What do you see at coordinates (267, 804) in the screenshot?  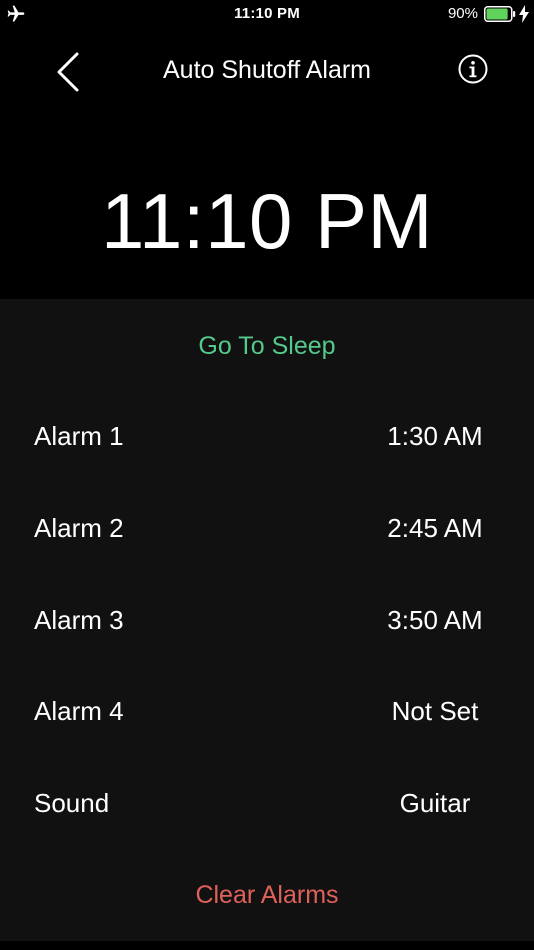 I see `sound-row: Sound Guitar` at bounding box center [267, 804].